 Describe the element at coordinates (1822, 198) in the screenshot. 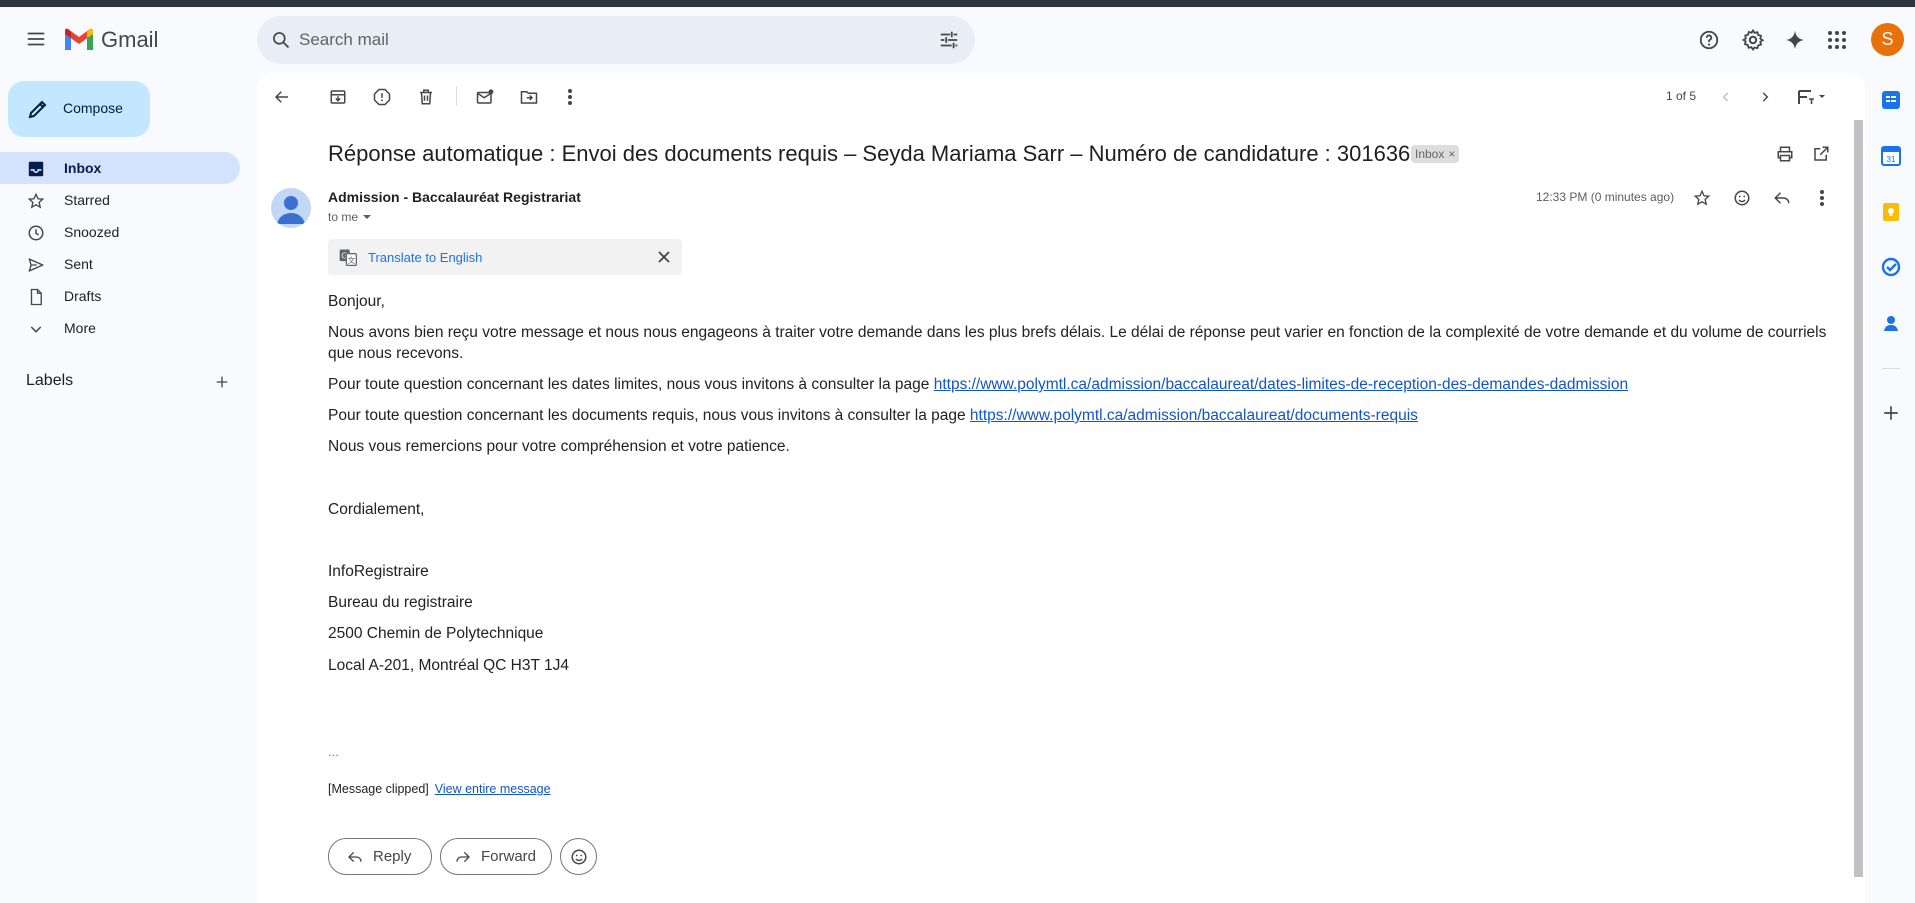

I see `message-more-icon` at that location.